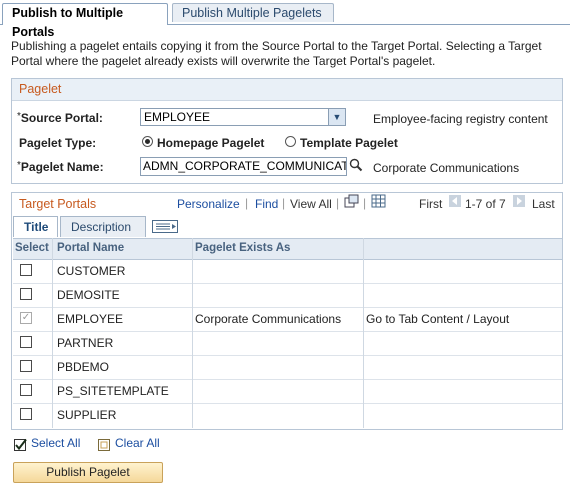 This screenshot has width=570, height=485. I want to click on template-pagelet-label: Template Pagelet, so click(349, 143).